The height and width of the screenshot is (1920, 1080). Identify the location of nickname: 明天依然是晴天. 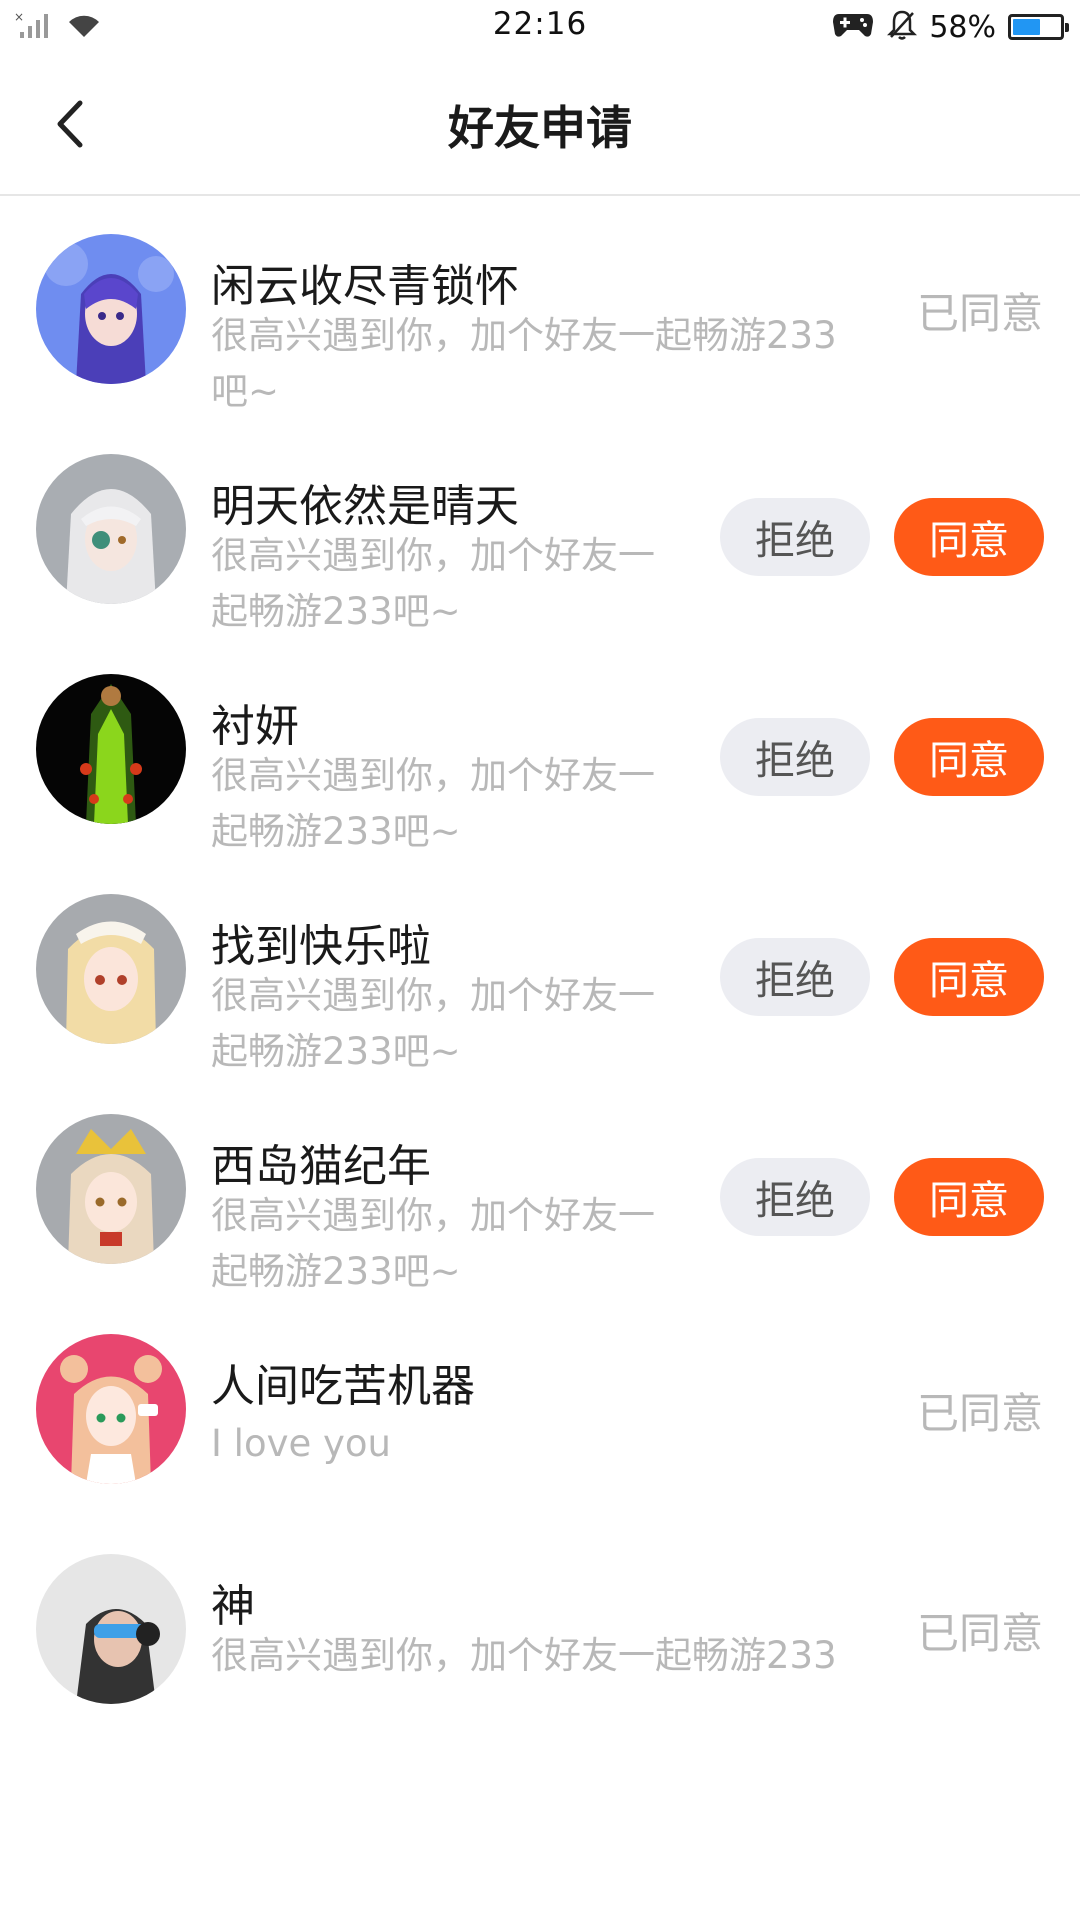
(365, 506).